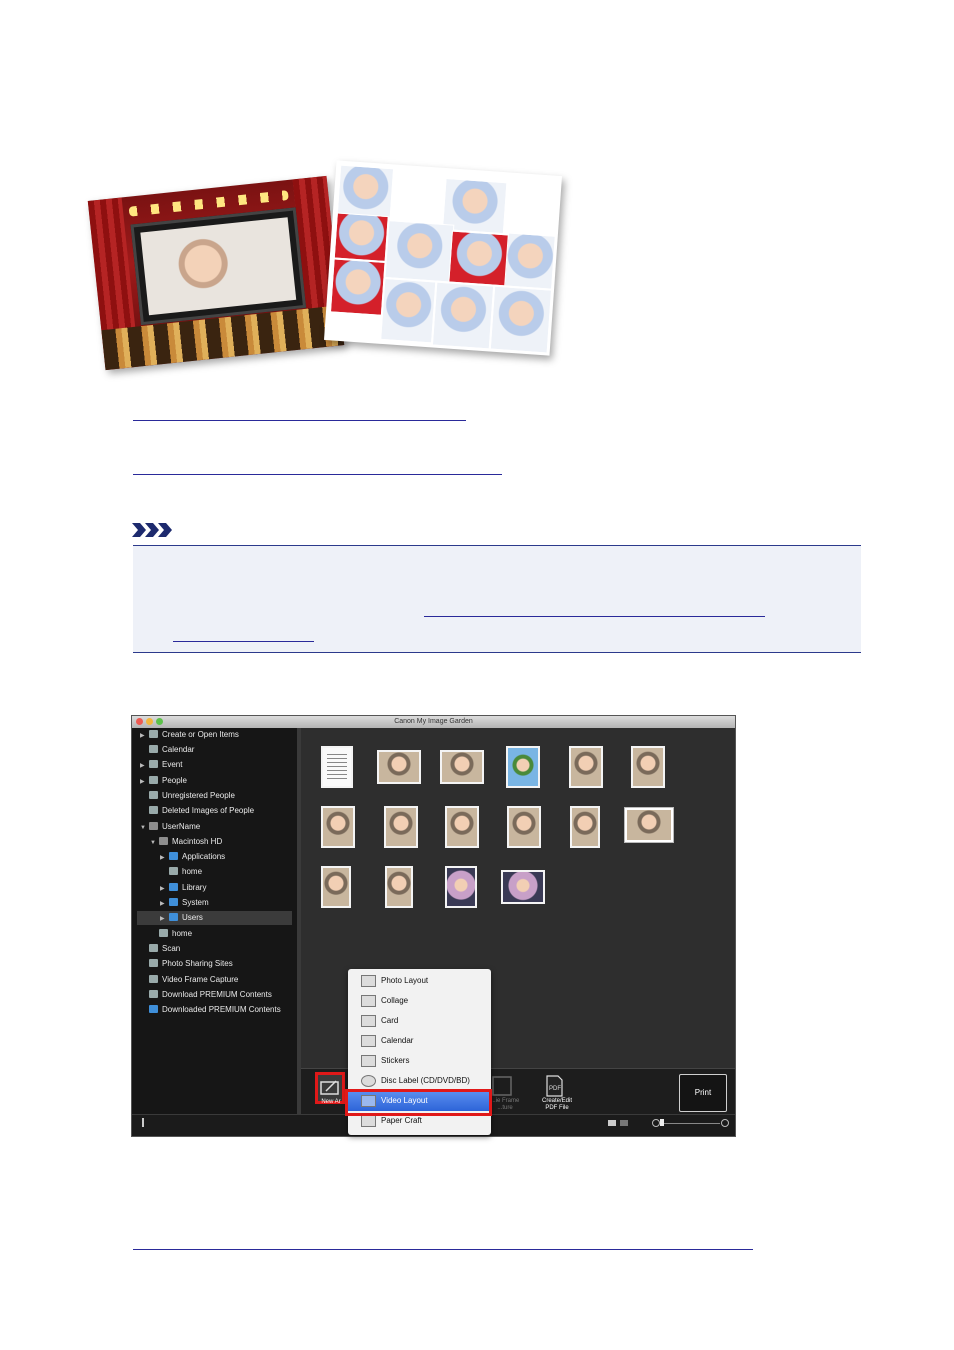 The height and width of the screenshot is (1350, 954). What do you see at coordinates (497, 652) in the screenshot?
I see `note-rule-bottom` at bounding box center [497, 652].